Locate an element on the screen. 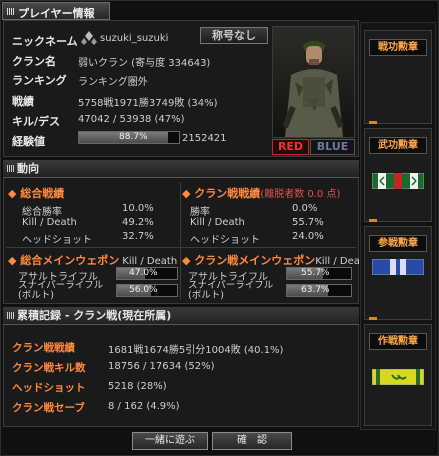 This screenshot has width=439, height=456. weapon-bar-sniper: 56.0% is located at coordinates (147, 290).